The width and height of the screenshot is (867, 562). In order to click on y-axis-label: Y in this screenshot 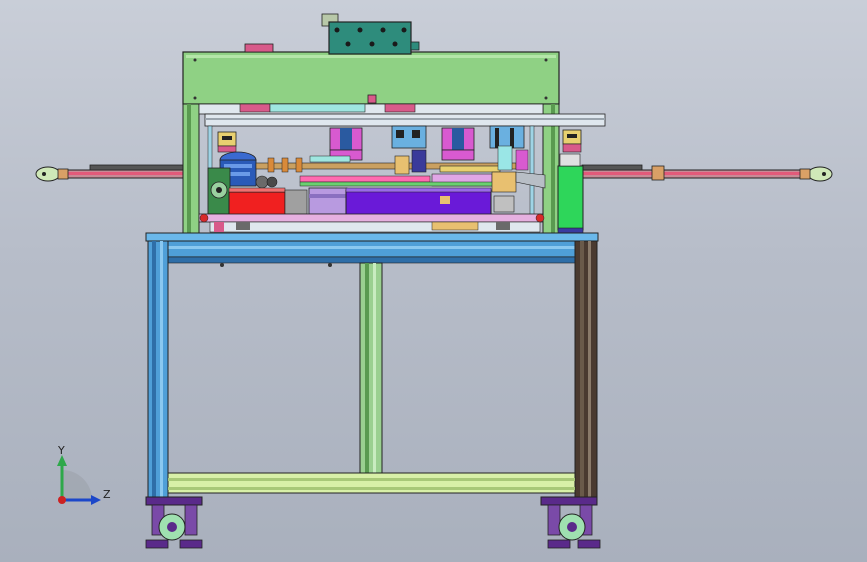, I will do `click(61, 450)`.